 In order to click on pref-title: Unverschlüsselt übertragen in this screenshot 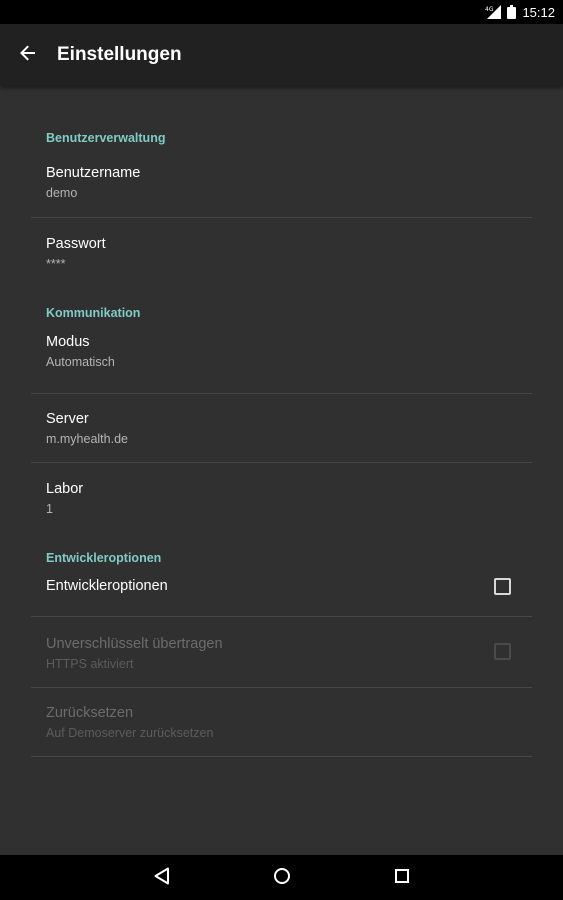, I will do `click(134, 644)`.